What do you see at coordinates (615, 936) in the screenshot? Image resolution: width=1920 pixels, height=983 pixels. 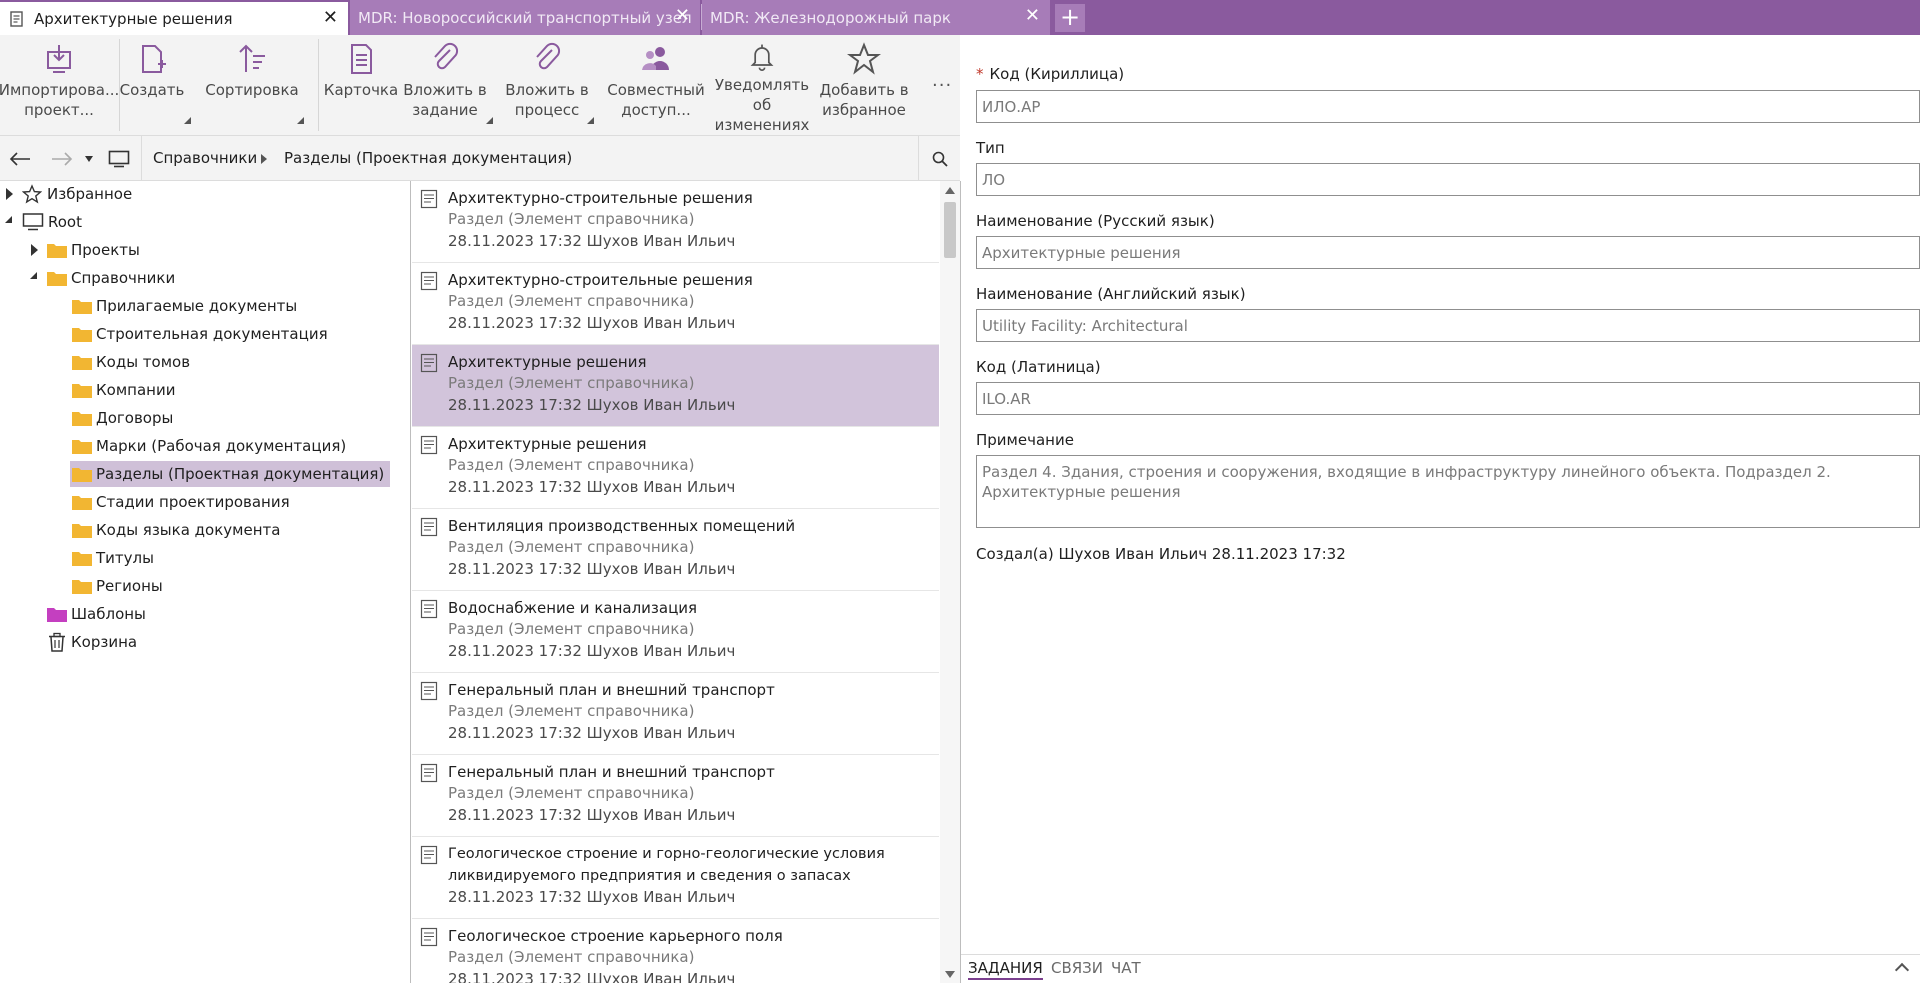 I see `item-title: Геологическое строение карьерного поля` at bounding box center [615, 936].